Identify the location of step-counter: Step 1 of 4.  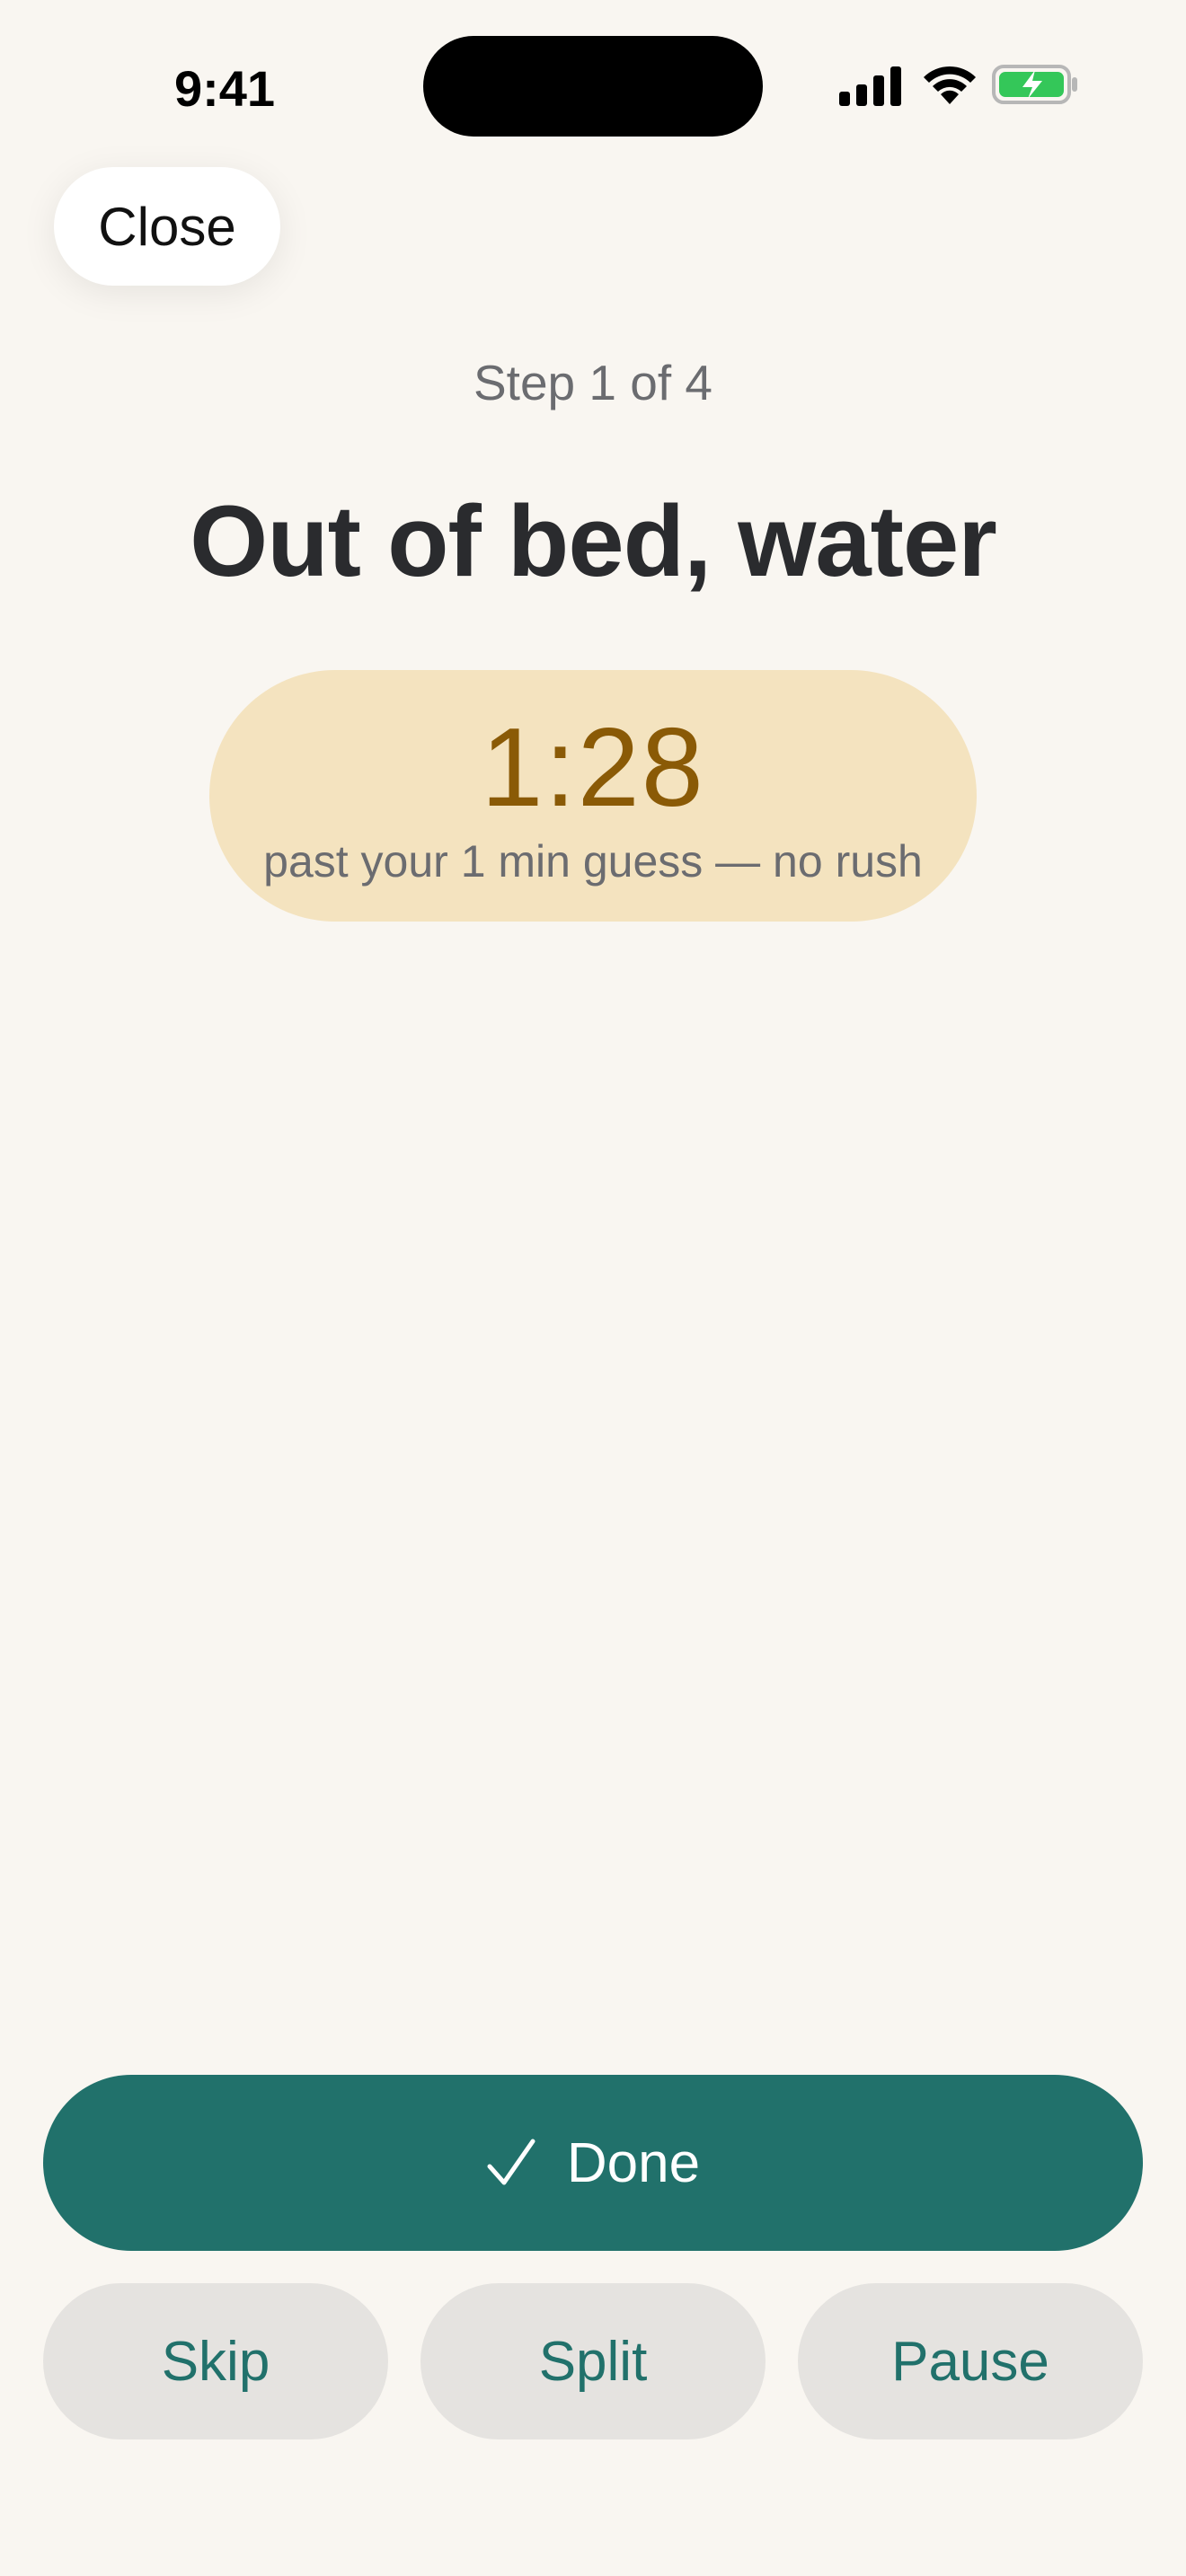
(593, 382).